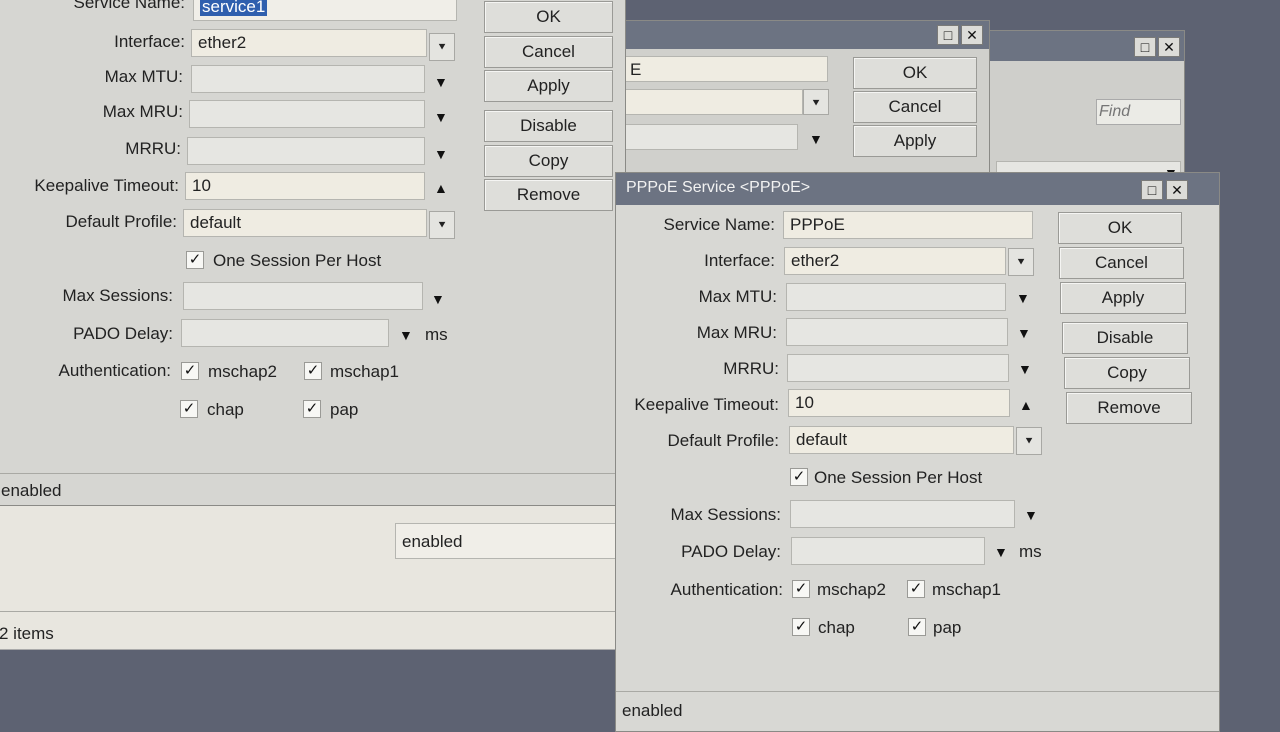 This screenshot has height=732, width=1280. Describe the element at coordinates (725, 69) in the screenshot. I see `middle-service-name-field: E` at that location.